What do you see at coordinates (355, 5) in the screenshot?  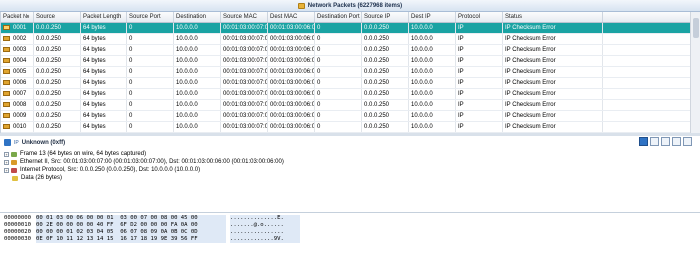 I see `window-title: Network Packets (6227968 items)` at bounding box center [355, 5].